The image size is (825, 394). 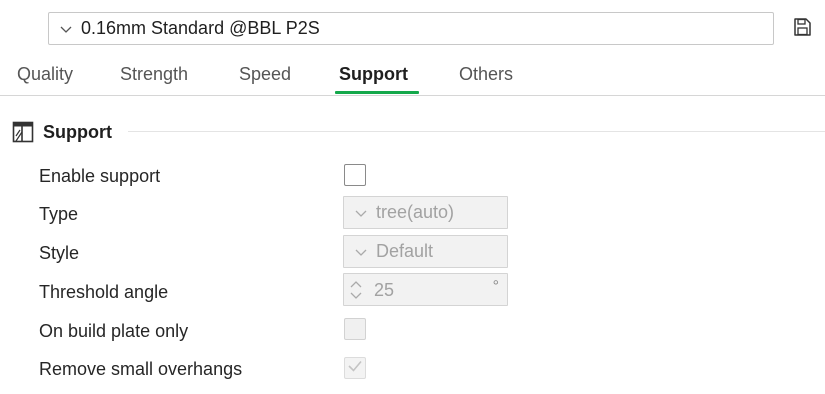 What do you see at coordinates (411, 28) in the screenshot?
I see `preset-dropdown: 0.16mm Standard @BBL P2S` at bounding box center [411, 28].